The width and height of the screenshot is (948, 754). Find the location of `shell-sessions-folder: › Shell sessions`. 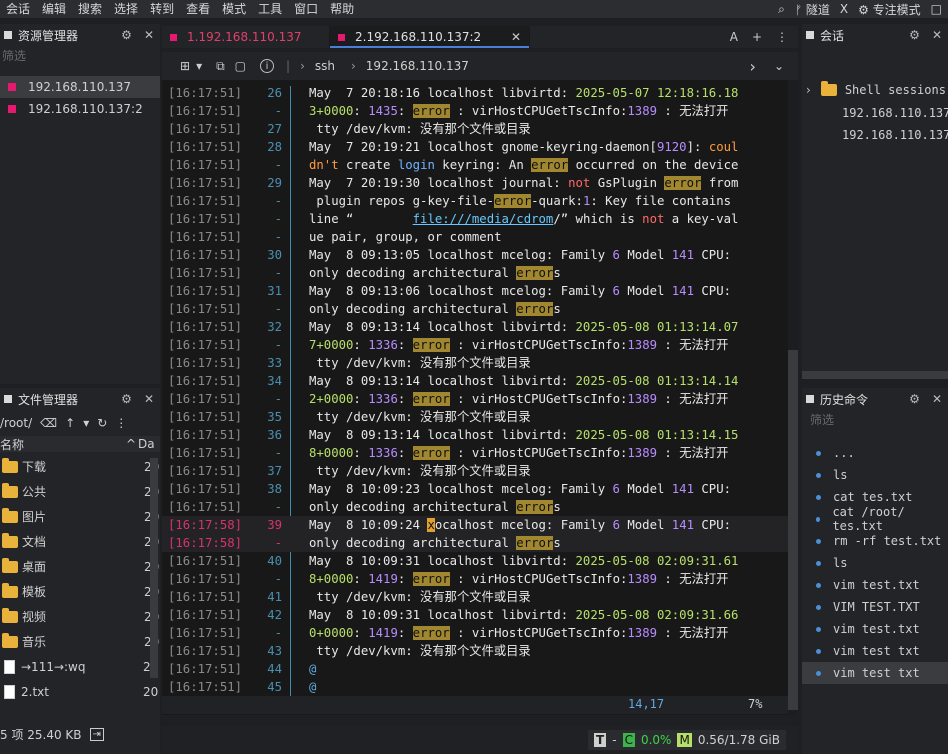

shell-sessions-folder: › Shell sessions is located at coordinates (875, 90).